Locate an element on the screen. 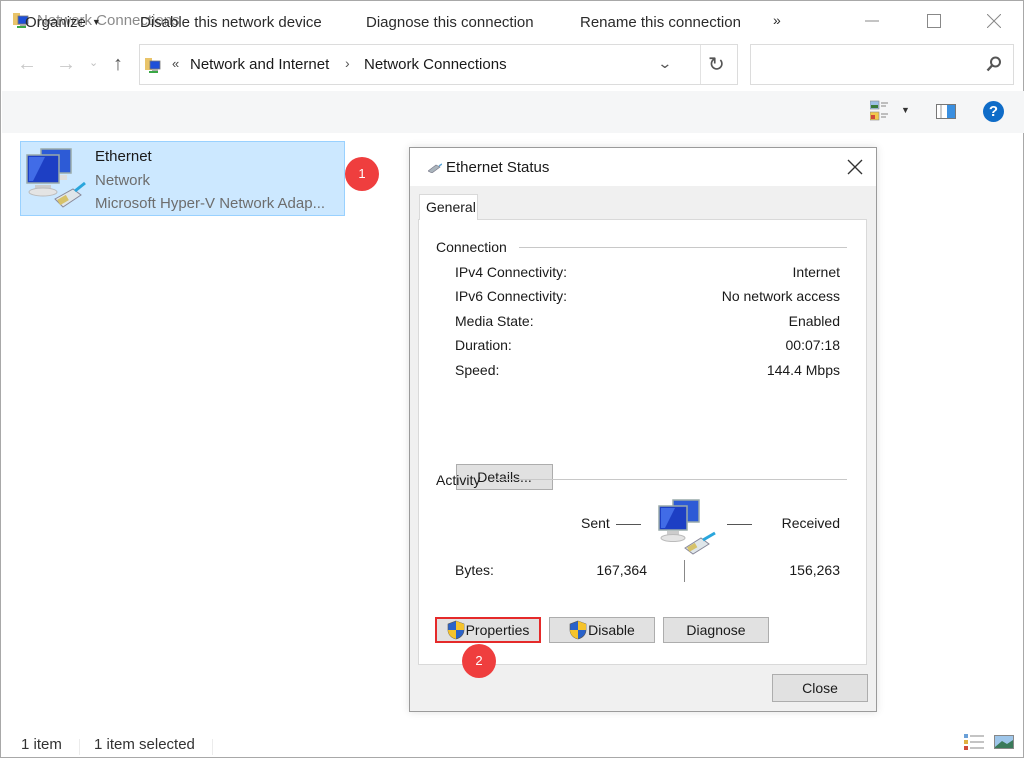 Image resolution: width=1024 pixels, height=758 pixels. diagnose-connection-button: Diagnose this connection is located at coordinates (450, 22).